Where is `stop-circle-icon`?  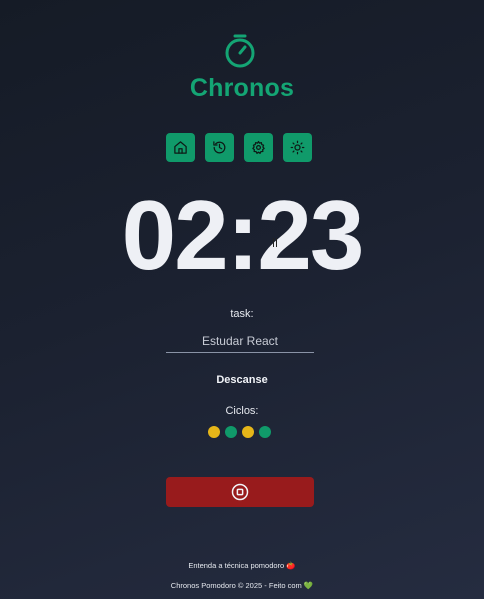 stop-circle-icon is located at coordinates (240, 492).